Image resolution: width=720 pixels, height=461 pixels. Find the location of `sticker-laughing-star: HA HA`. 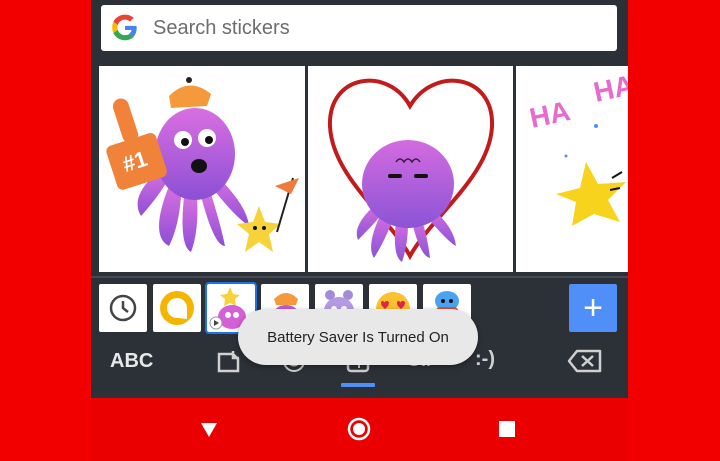

sticker-laughing-star: HA HA is located at coordinates (572, 169).